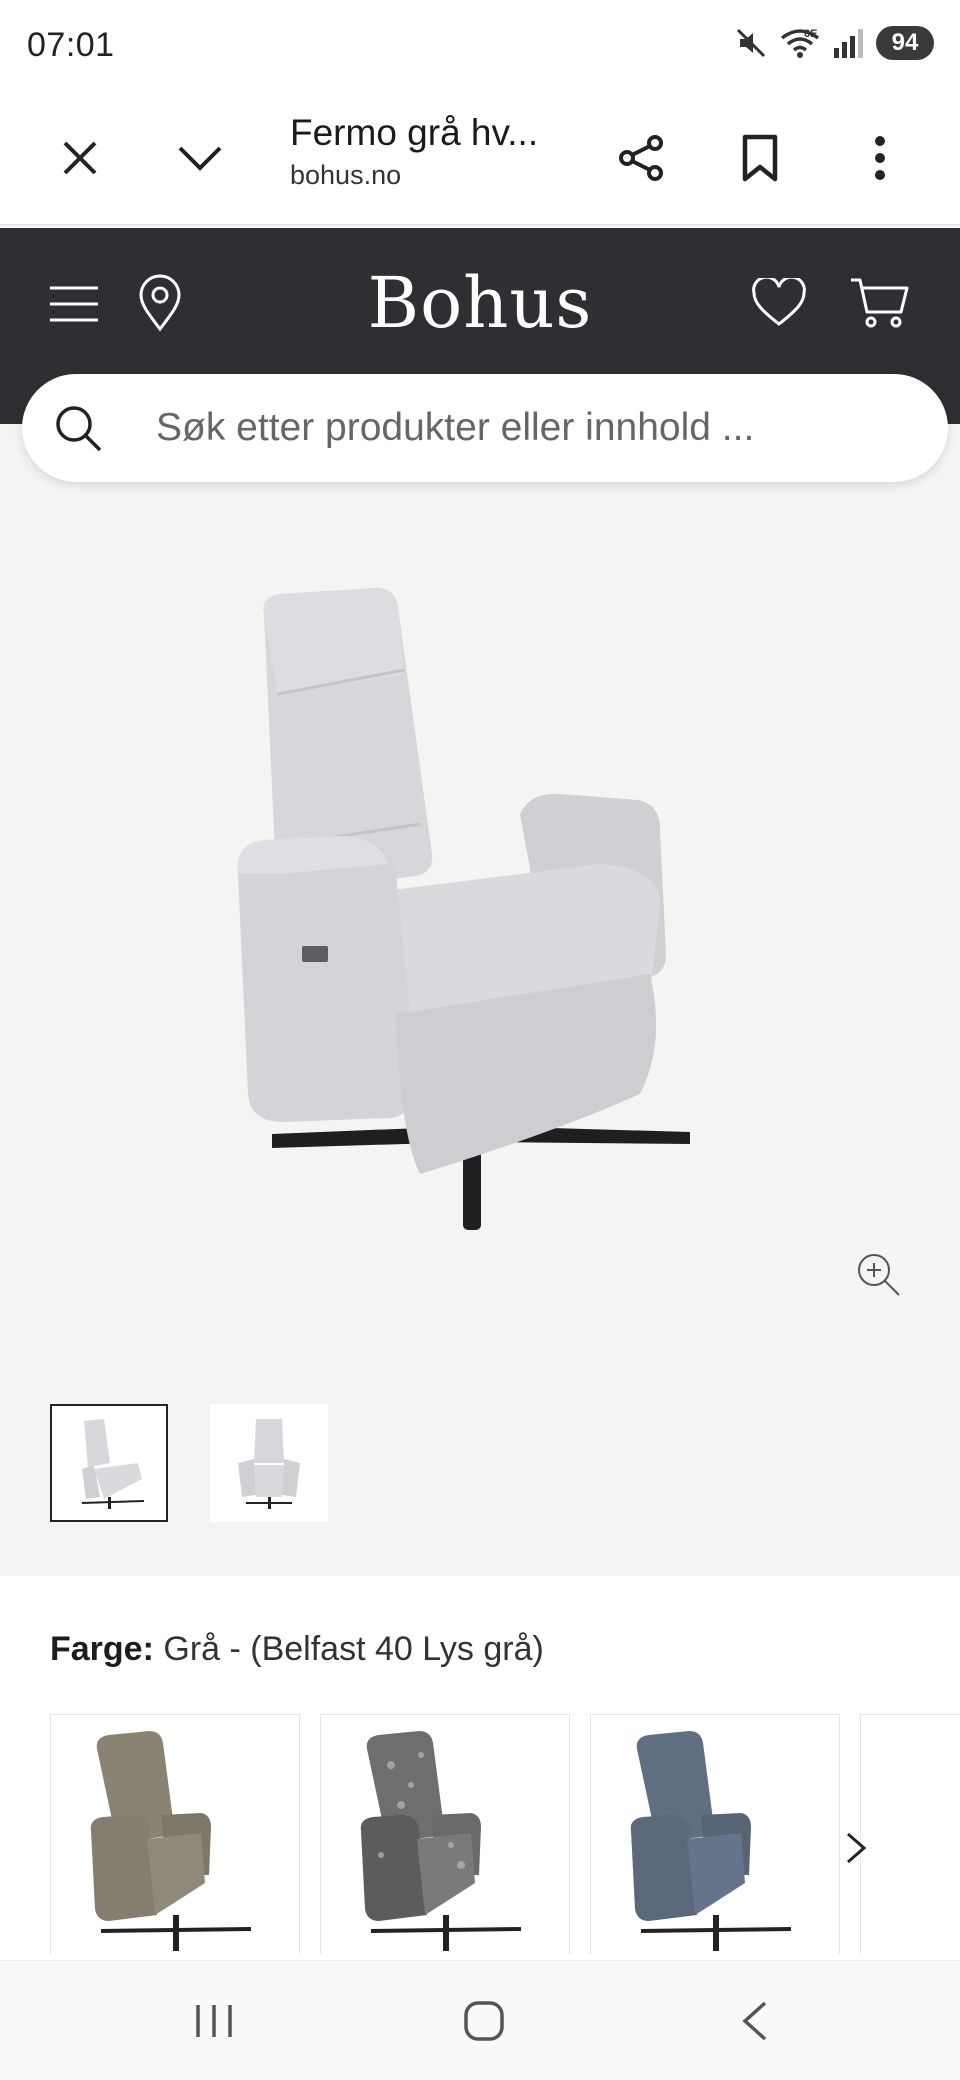  I want to click on hamburger-menu-icon, so click(74, 304).